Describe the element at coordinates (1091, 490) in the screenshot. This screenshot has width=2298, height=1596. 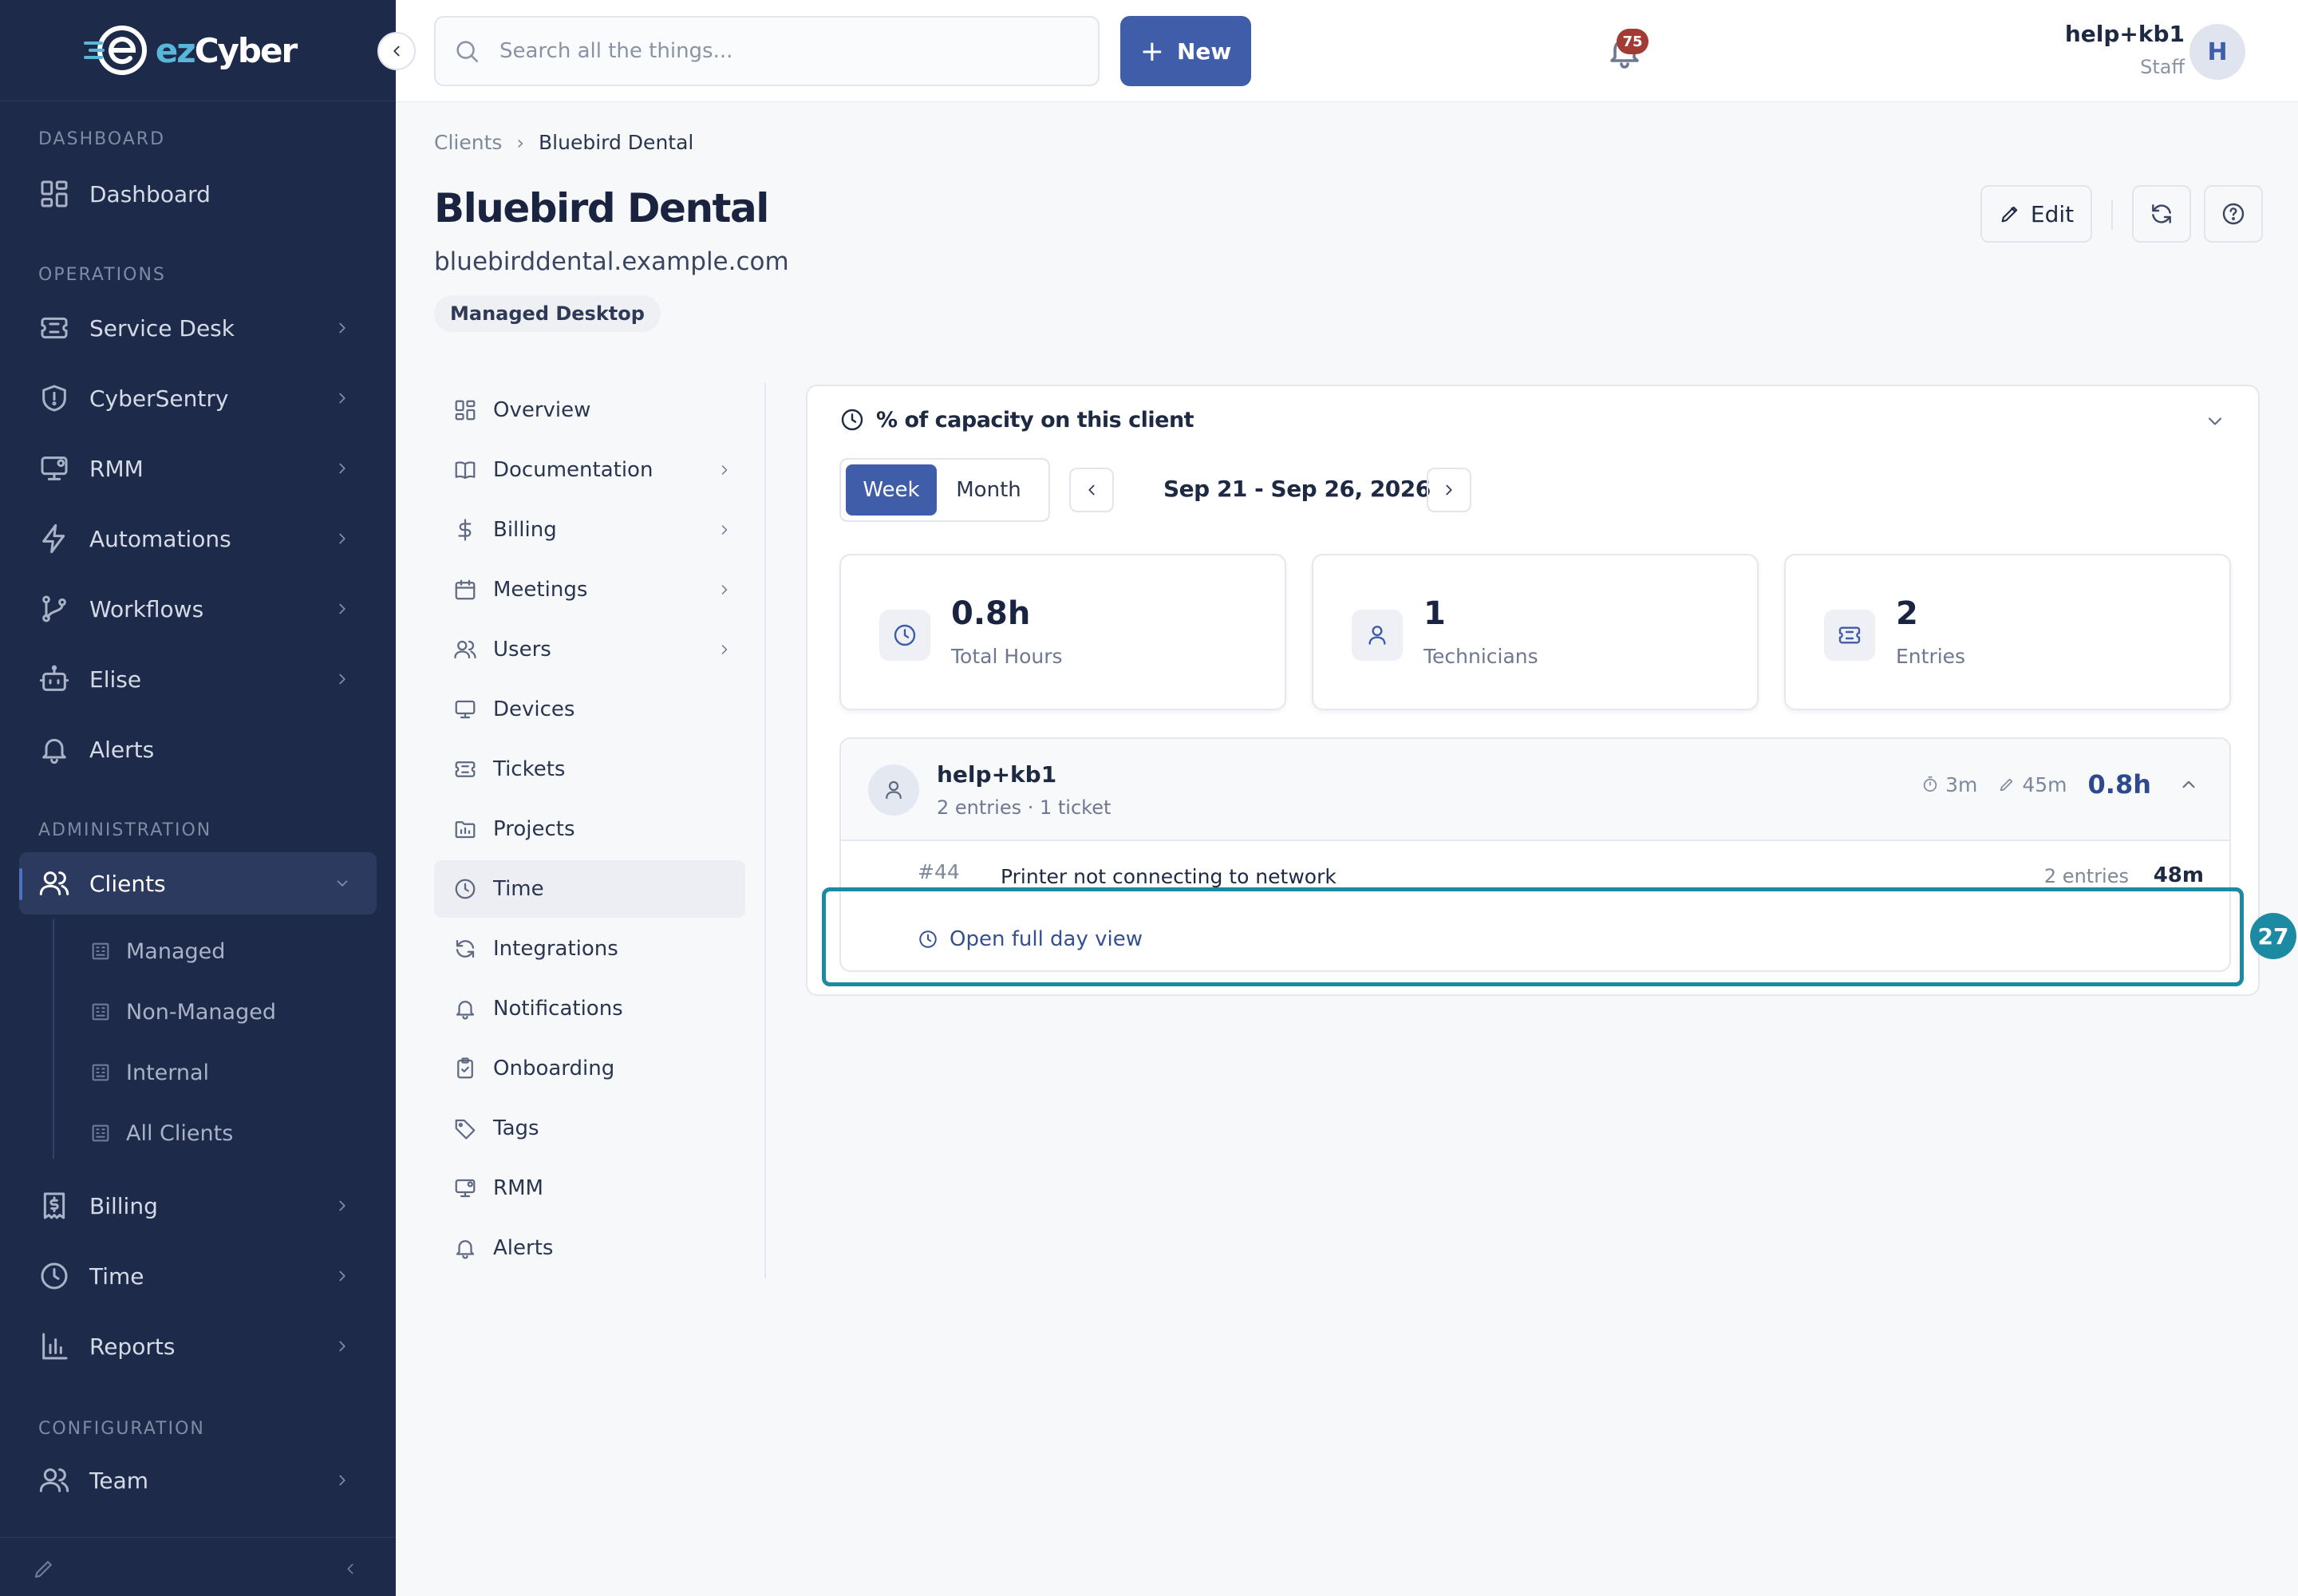
I see `previous-period-button` at that location.